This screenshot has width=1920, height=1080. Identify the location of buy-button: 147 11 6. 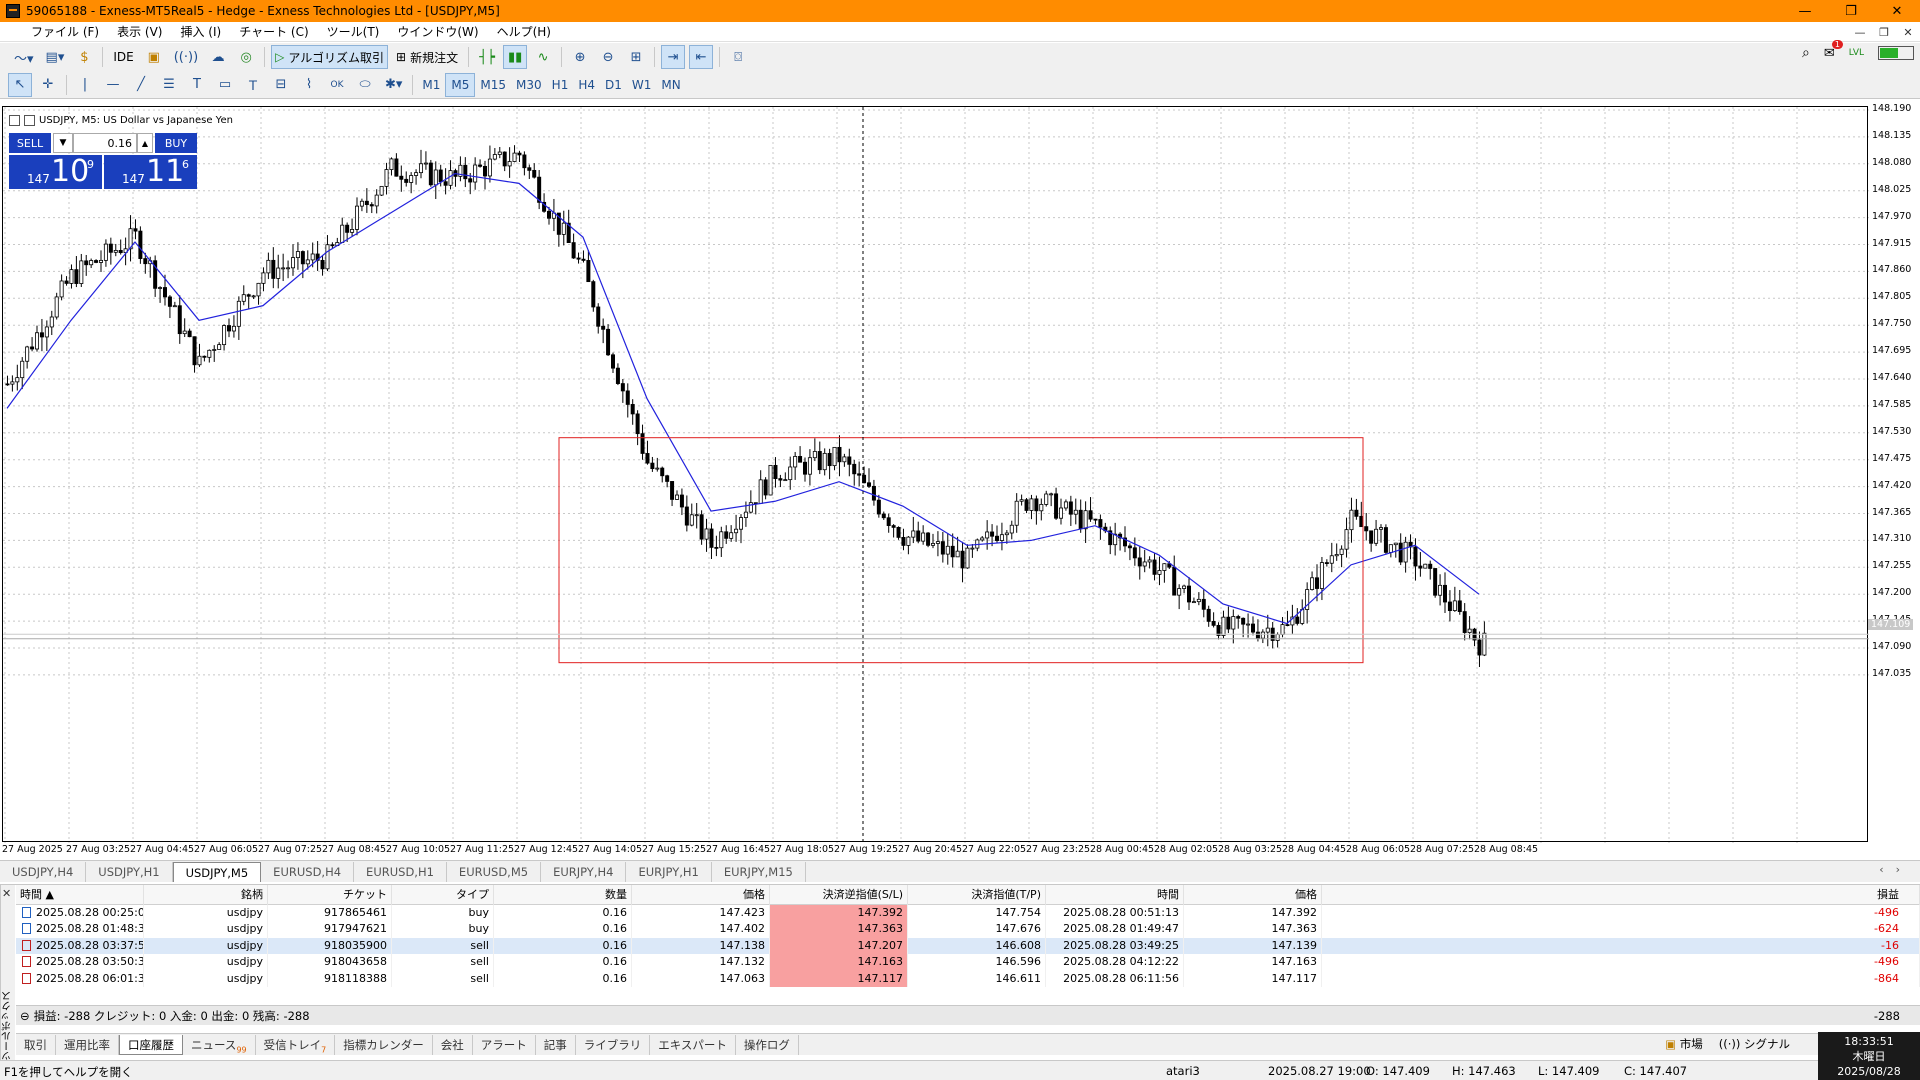
(150, 172).